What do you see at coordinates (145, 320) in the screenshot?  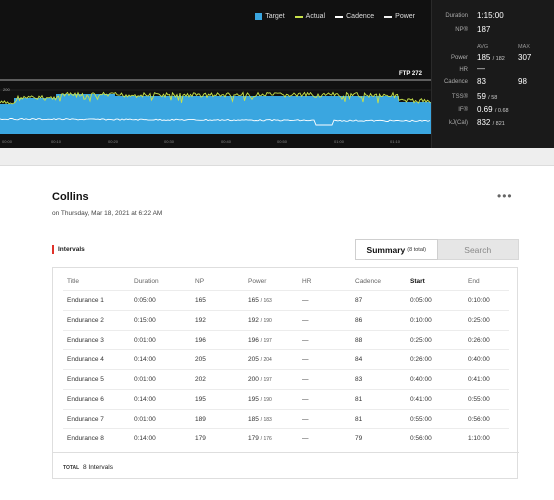 I see `cell-duration-value: 0:15:00` at bounding box center [145, 320].